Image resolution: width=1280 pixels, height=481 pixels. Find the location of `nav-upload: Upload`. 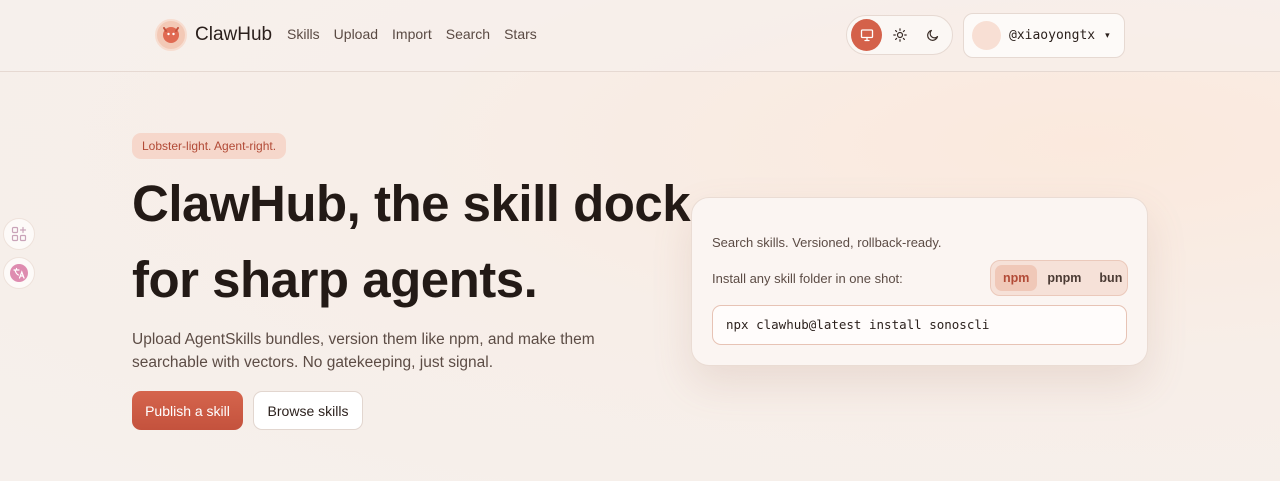

nav-upload: Upload is located at coordinates (356, 34).